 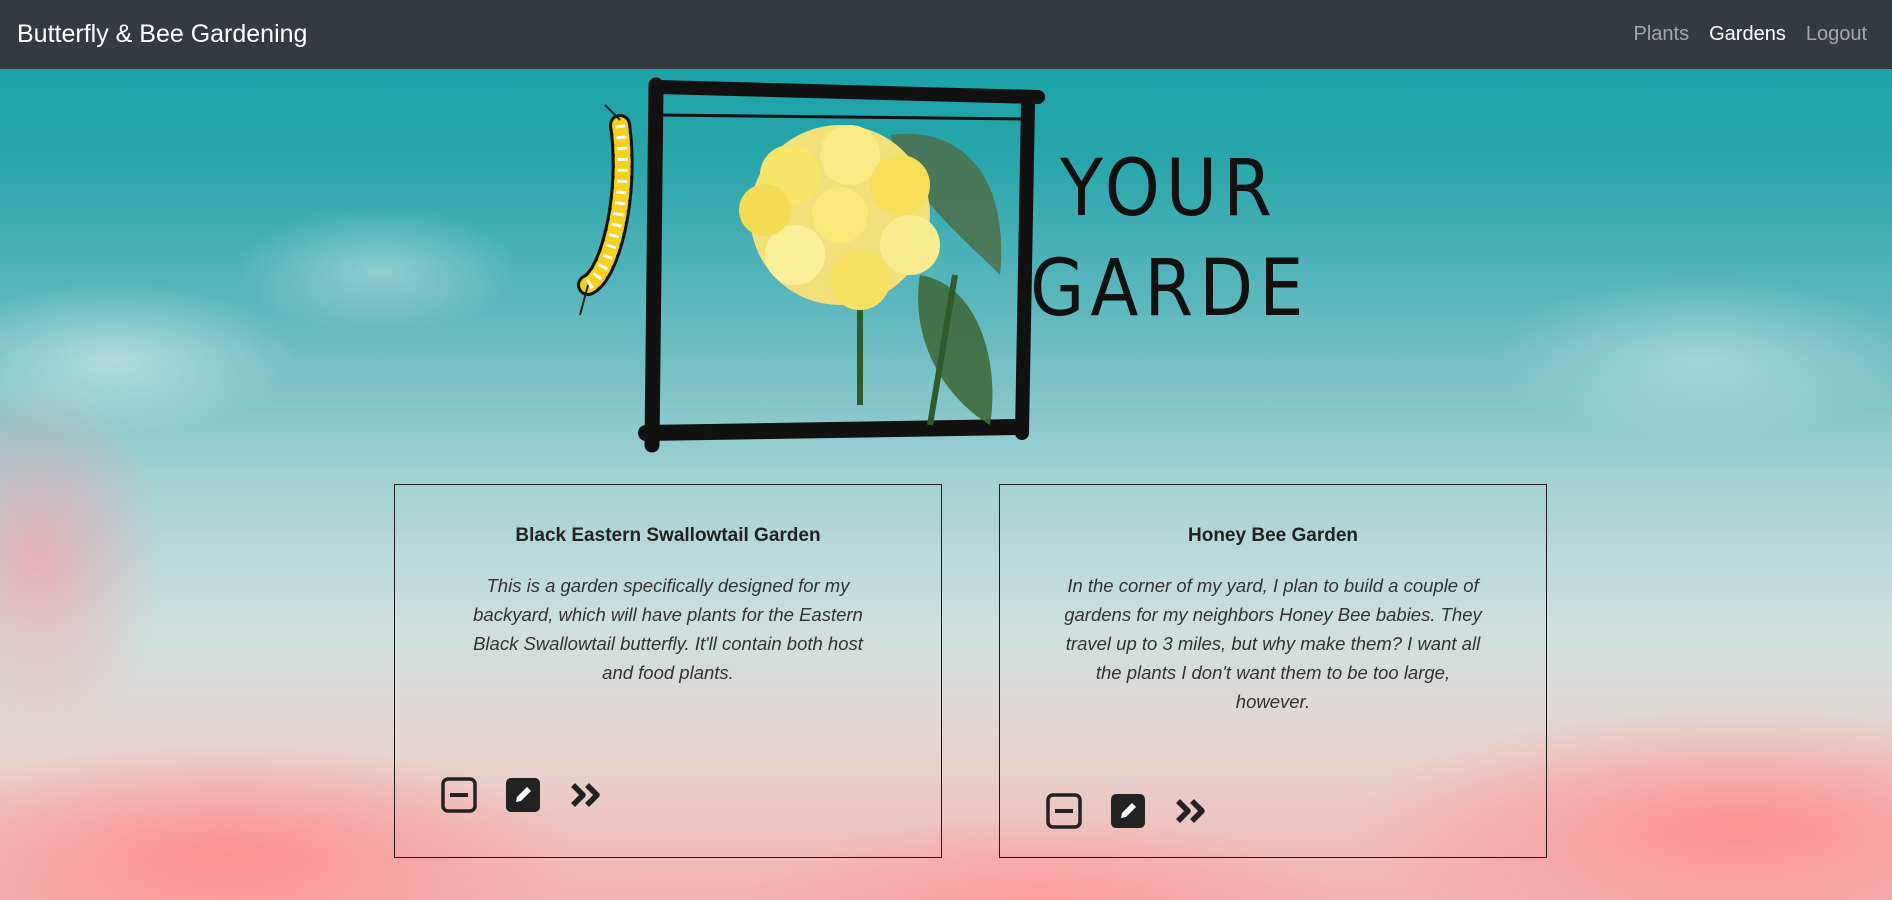 What do you see at coordinates (1273, 535) in the screenshot?
I see `garden-title: Honey Bee Garden` at bounding box center [1273, 535].